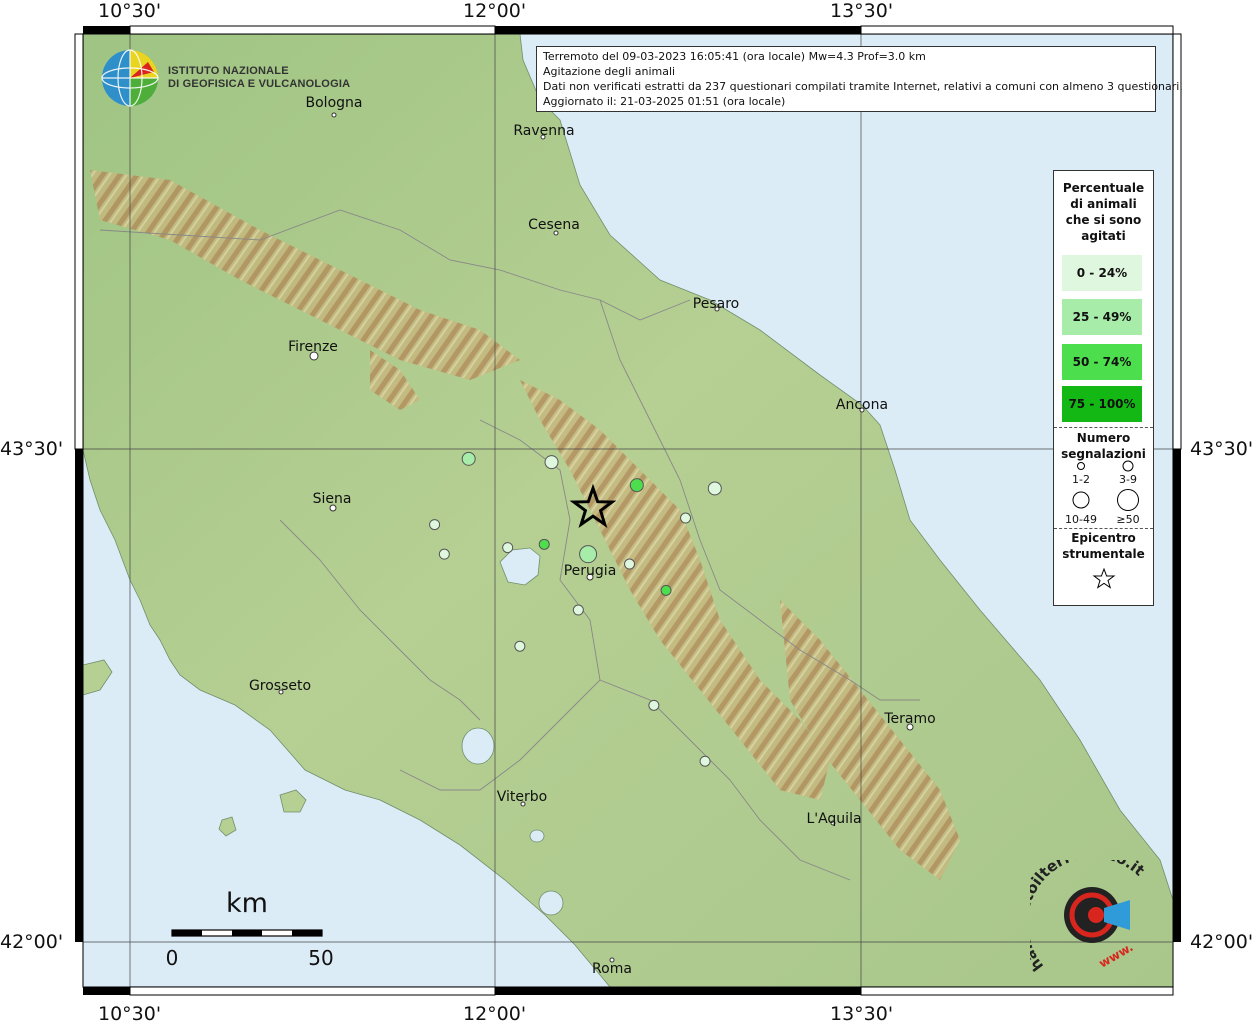 Image resolution: width=1256 pixels, height=1025 pixels. What do you see at coordinates (1104, 578) in the screenshot?
I see `legend-star-icon` at bounding box center [1104, 578].